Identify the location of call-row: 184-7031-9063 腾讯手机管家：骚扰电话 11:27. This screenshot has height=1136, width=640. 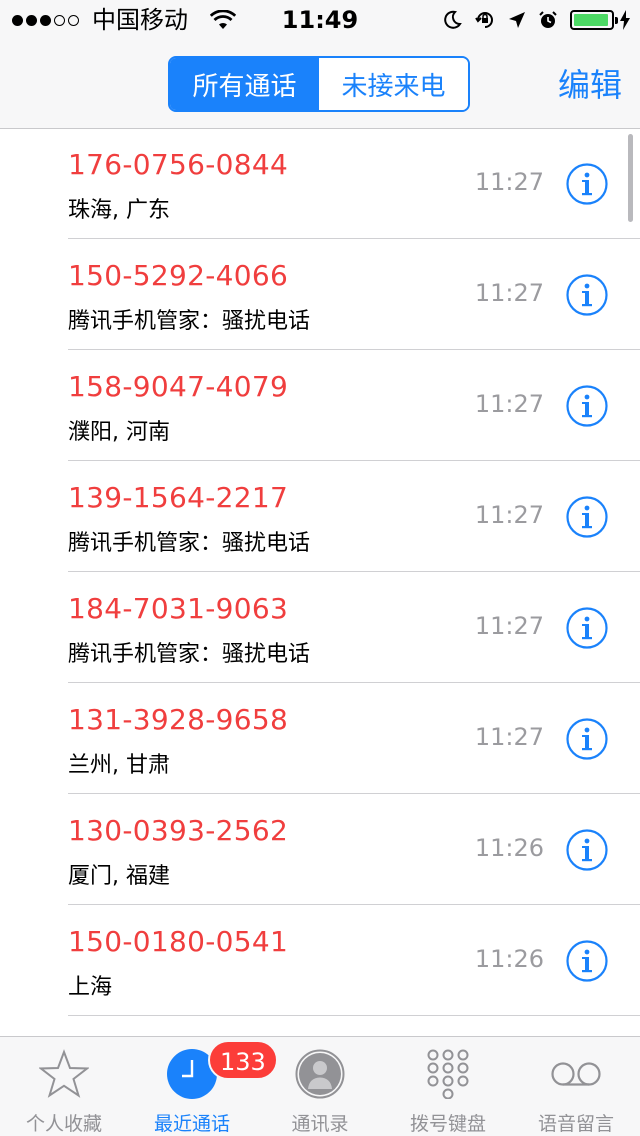
(320, 627).